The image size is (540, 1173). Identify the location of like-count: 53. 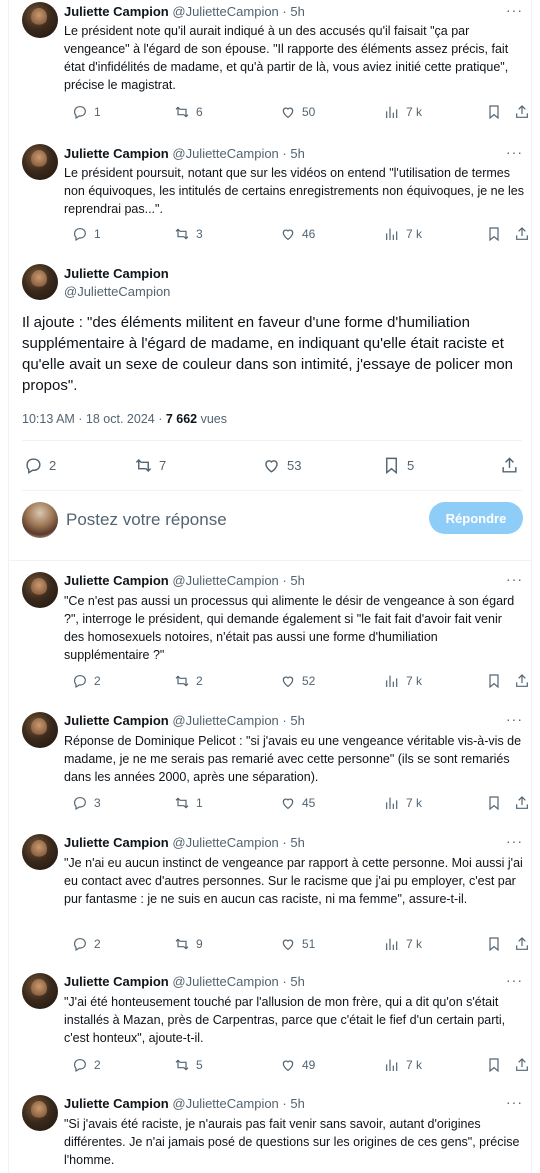
(294, 465).